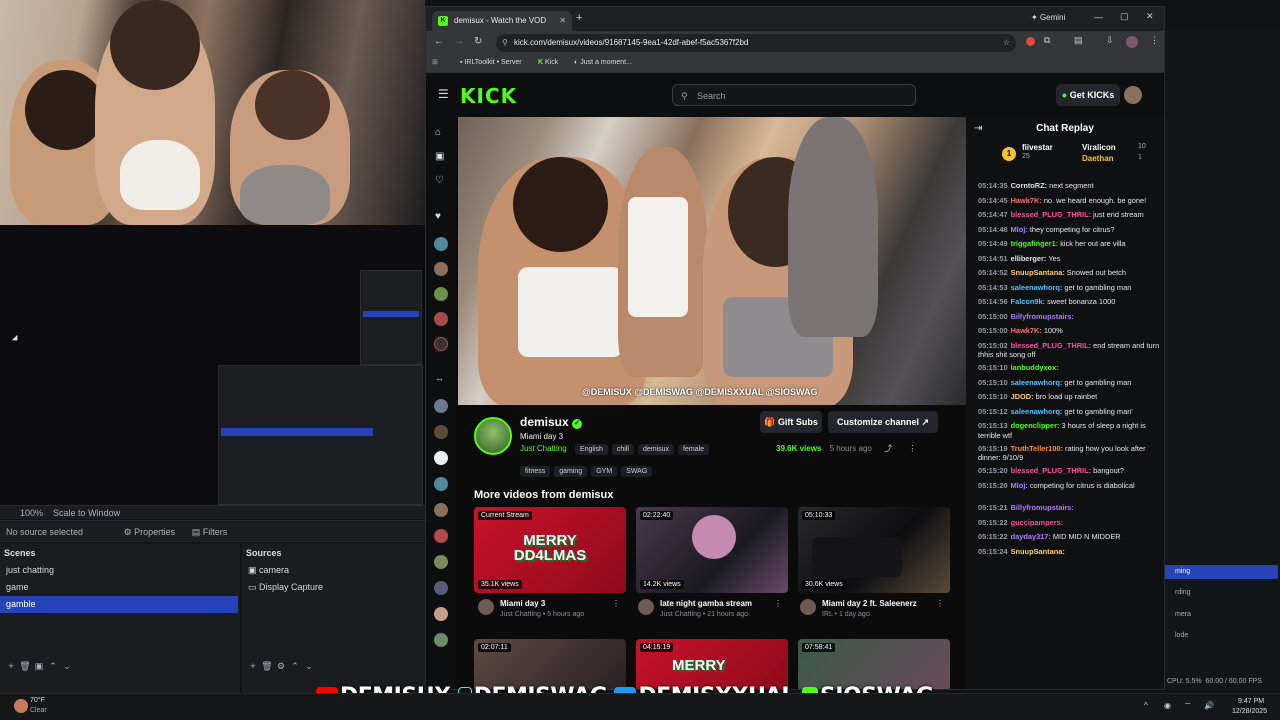 This screenshot has width=1280, height=720. What do you see at coordinates (571, 471) in the screenshot?
I see `tag-pill: gaming` at bounding box center [571, 471].